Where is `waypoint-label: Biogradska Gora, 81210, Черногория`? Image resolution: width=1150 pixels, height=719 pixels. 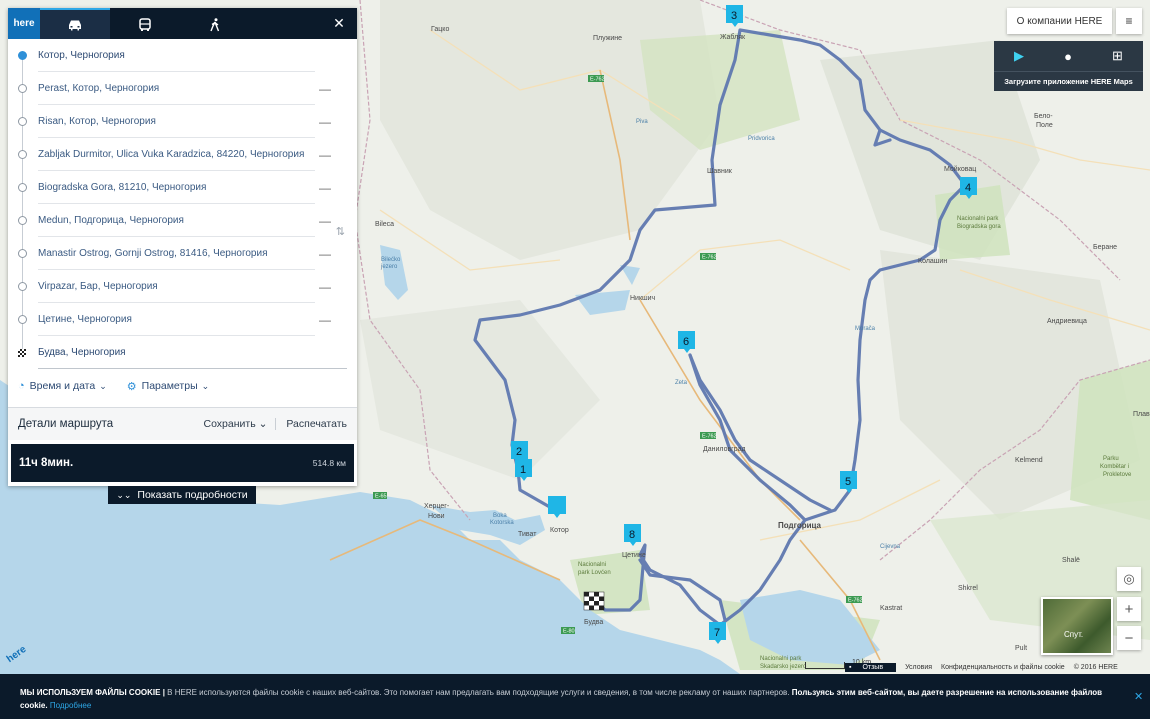
waypoint-label: Biogradska Gora, 81210, Черногория is located at coordinates (176, 187).